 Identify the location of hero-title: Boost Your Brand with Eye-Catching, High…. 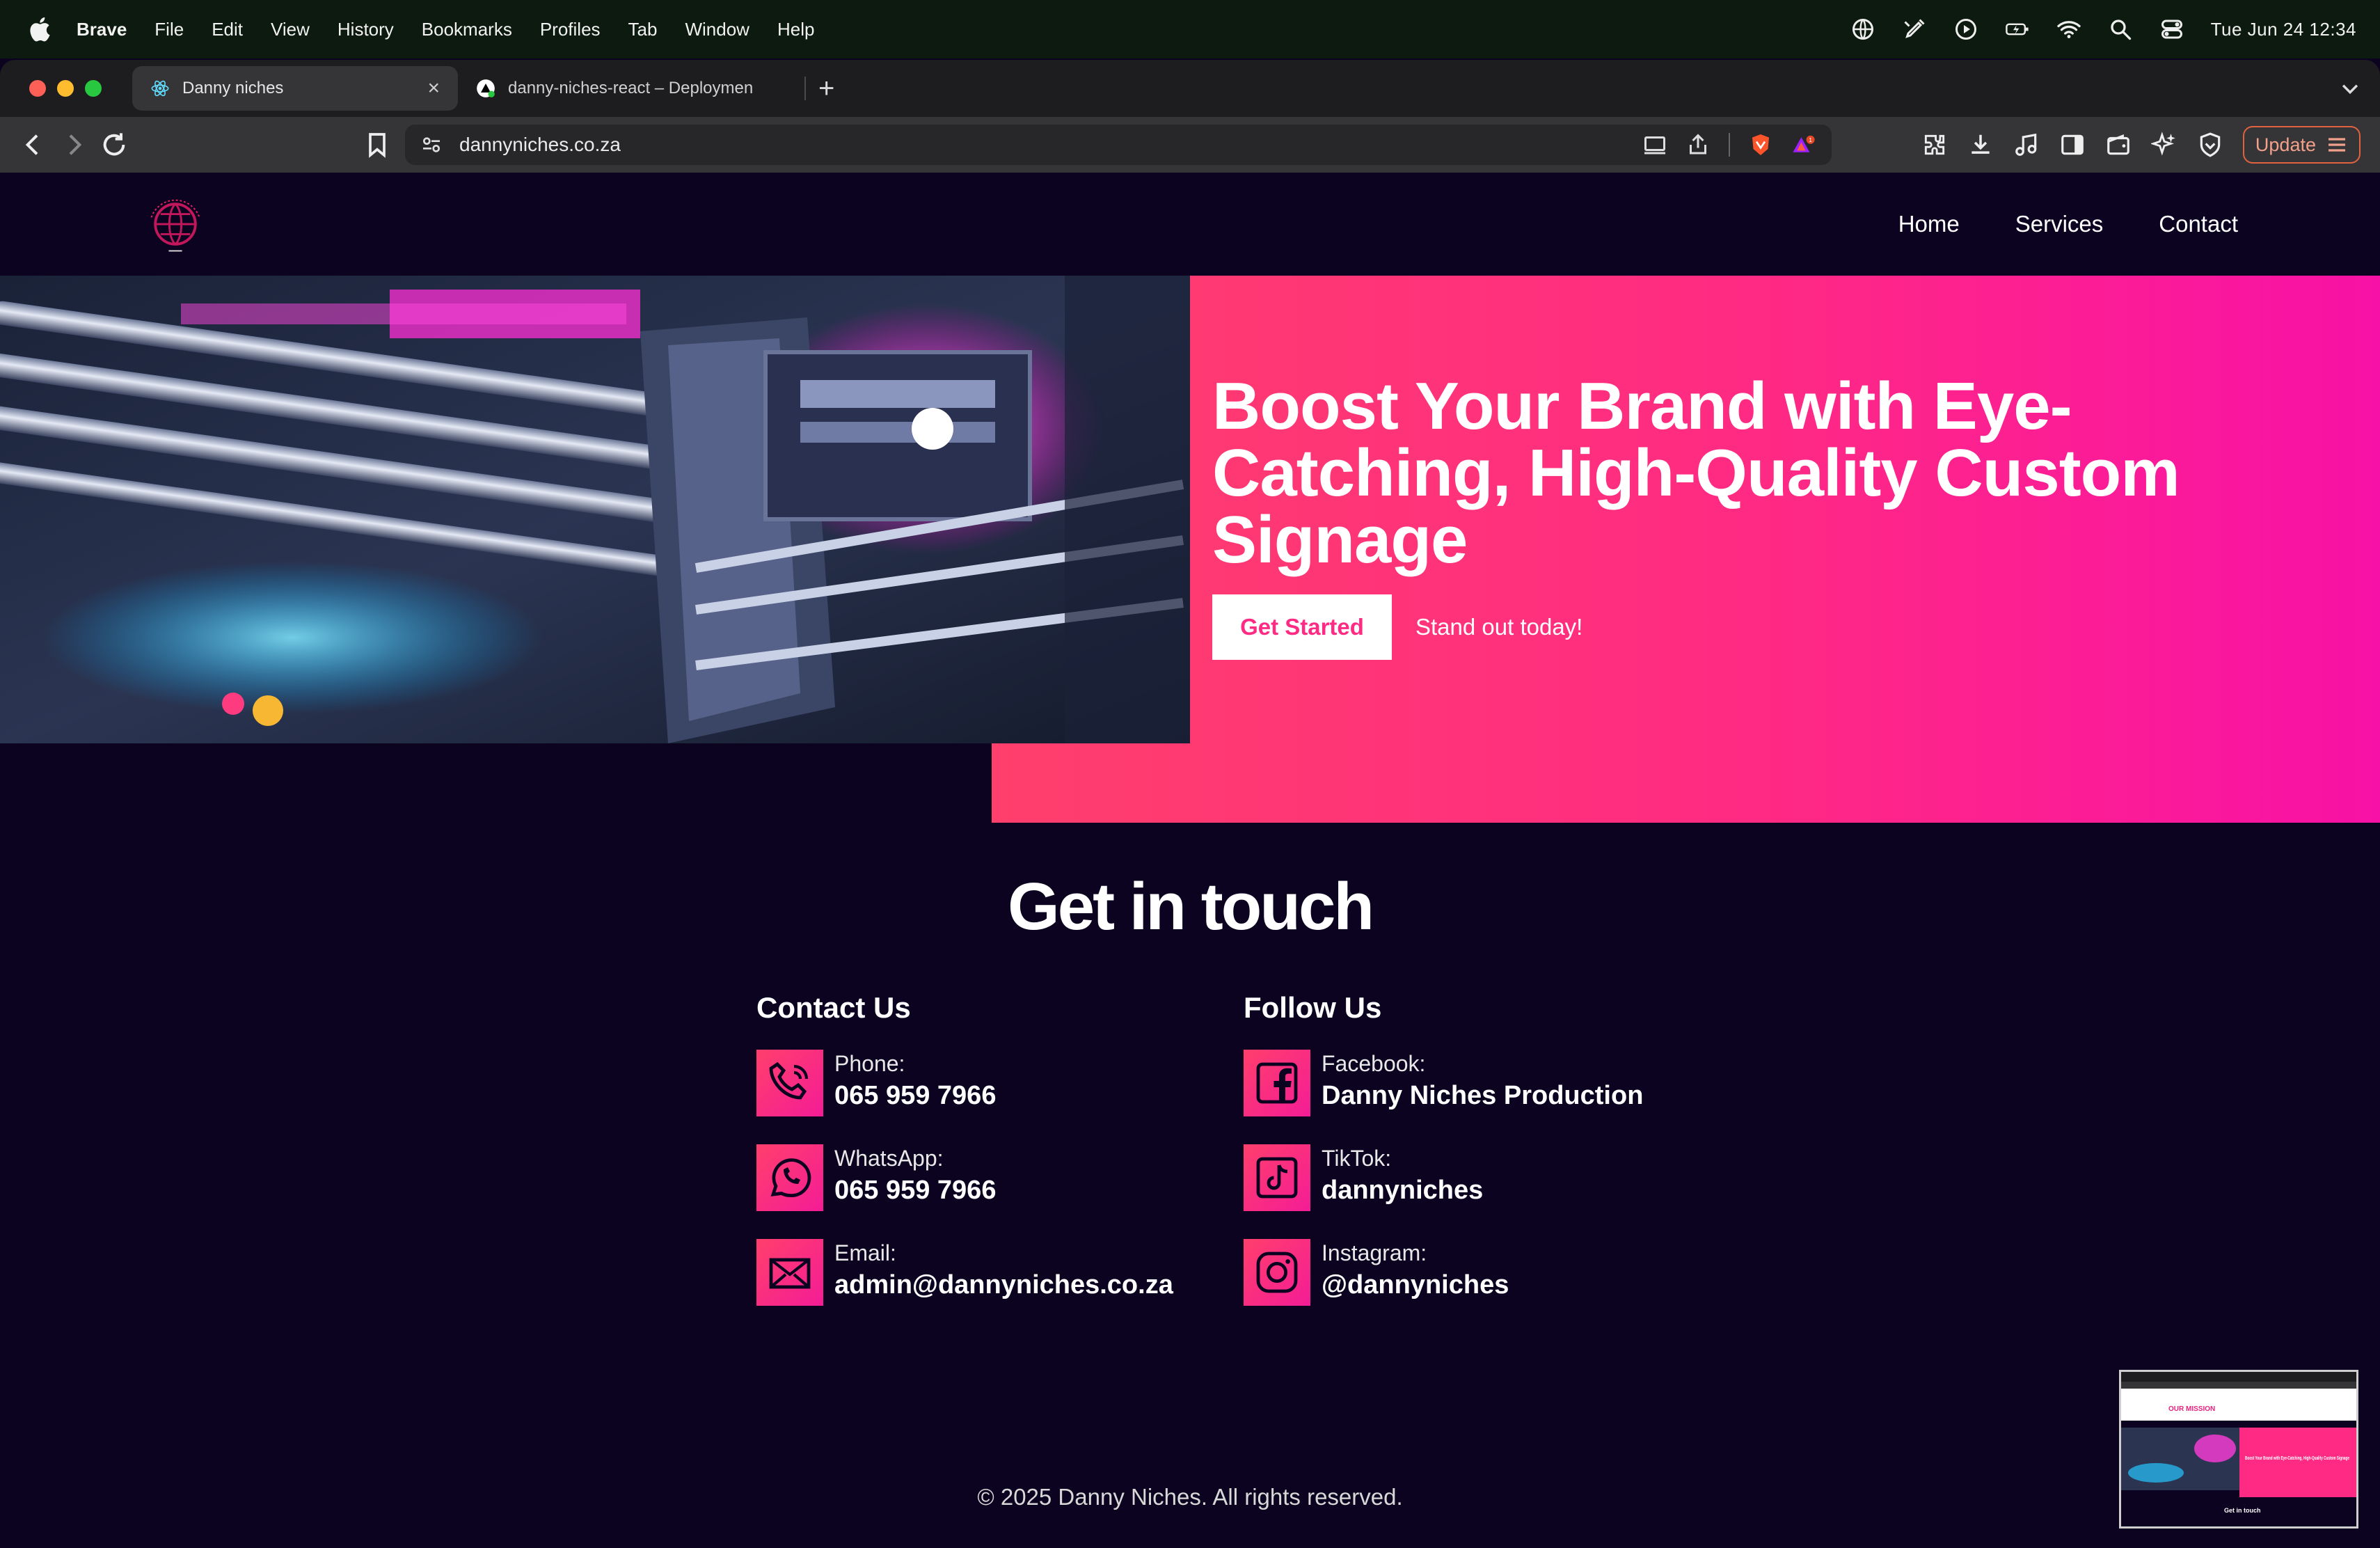
(1696, 473).